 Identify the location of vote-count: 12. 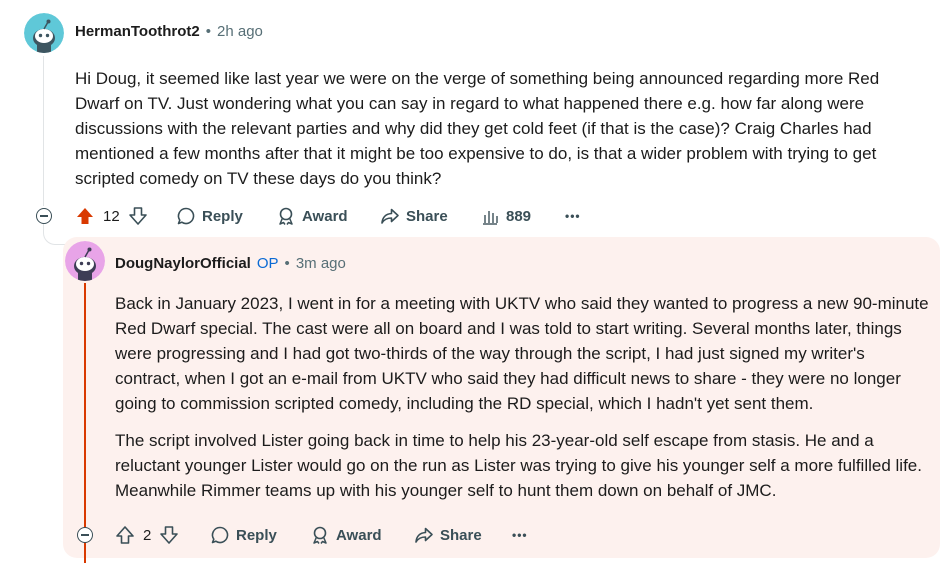
(111, 216).